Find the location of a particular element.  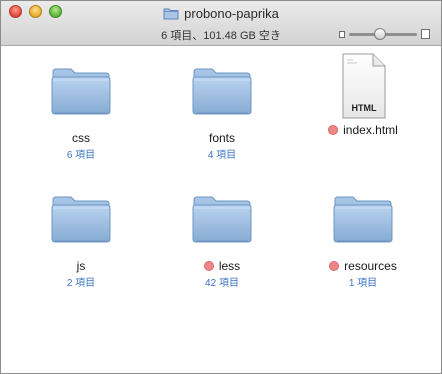

item-name: js is located at coordinates (81, 265).